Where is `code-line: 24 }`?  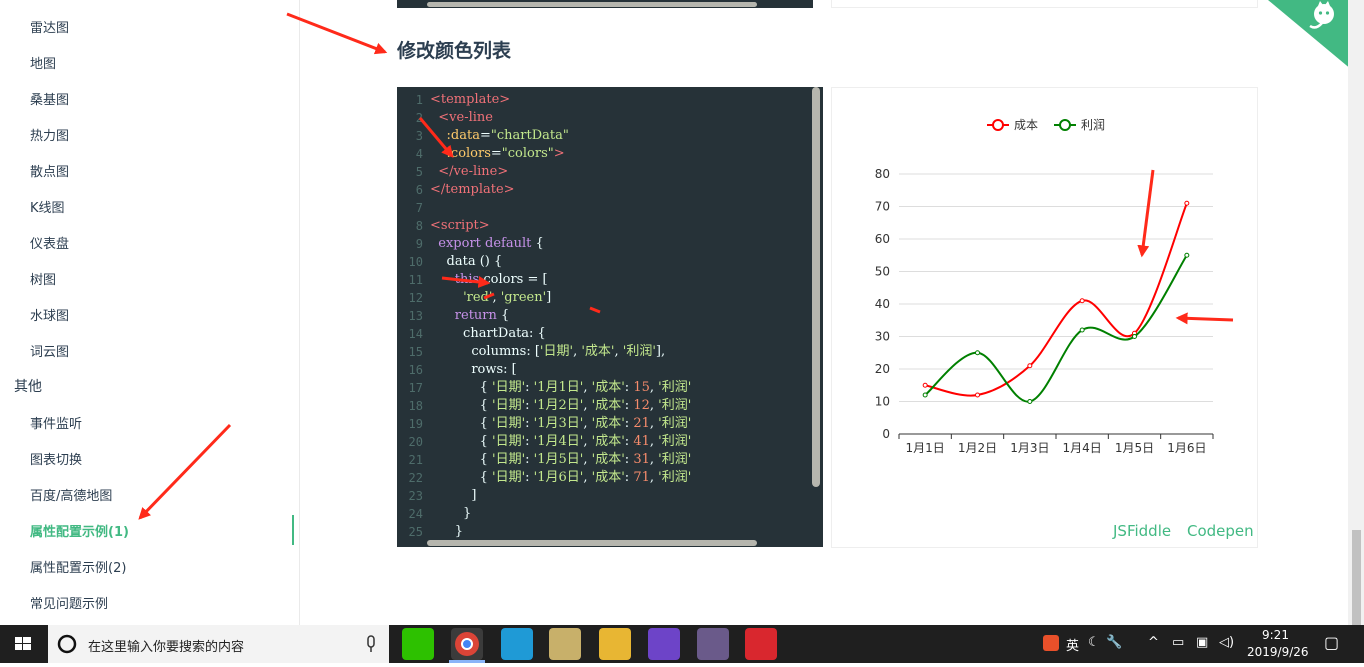
code-line: 24 } is located at coordinates (604, 514).